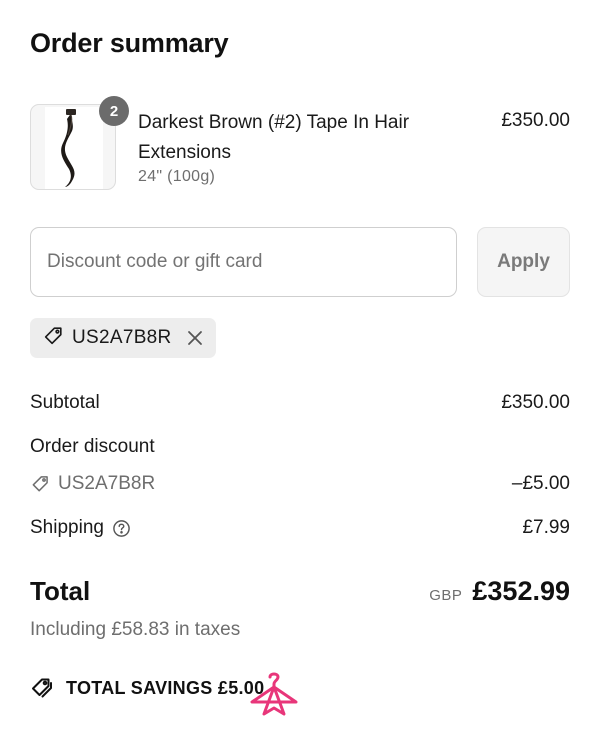 This screenshot has width=600, height=750. I want to click on total-savings-text: TOTAL SAVINGS £5.00, so click(165, 687).